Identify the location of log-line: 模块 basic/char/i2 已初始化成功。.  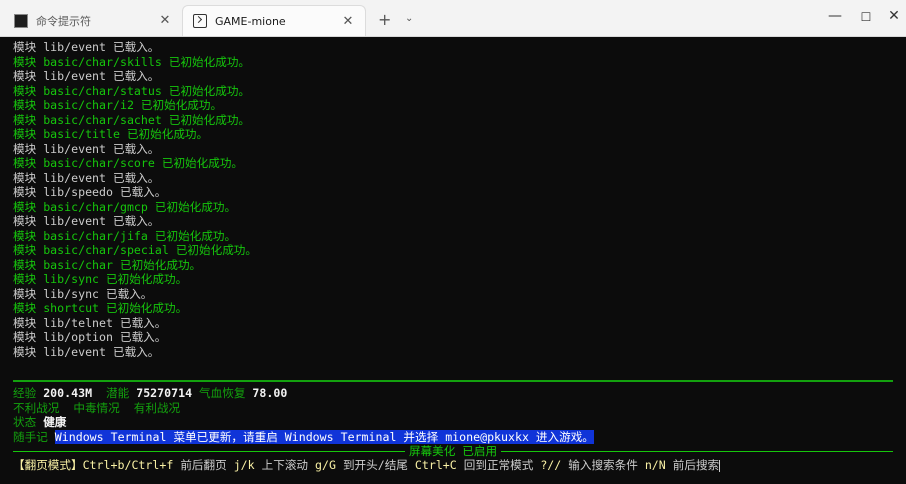
(453, 105).